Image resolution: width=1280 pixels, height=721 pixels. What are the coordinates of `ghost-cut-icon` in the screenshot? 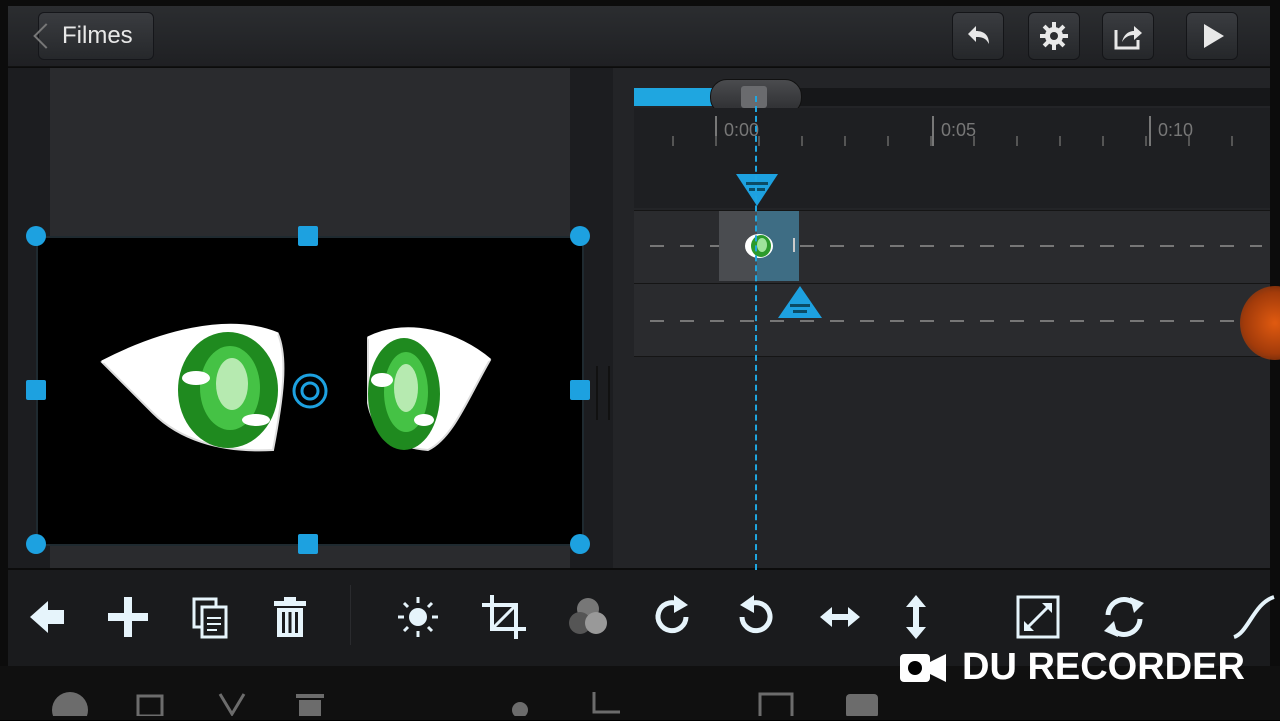 It's located at (232, 703).